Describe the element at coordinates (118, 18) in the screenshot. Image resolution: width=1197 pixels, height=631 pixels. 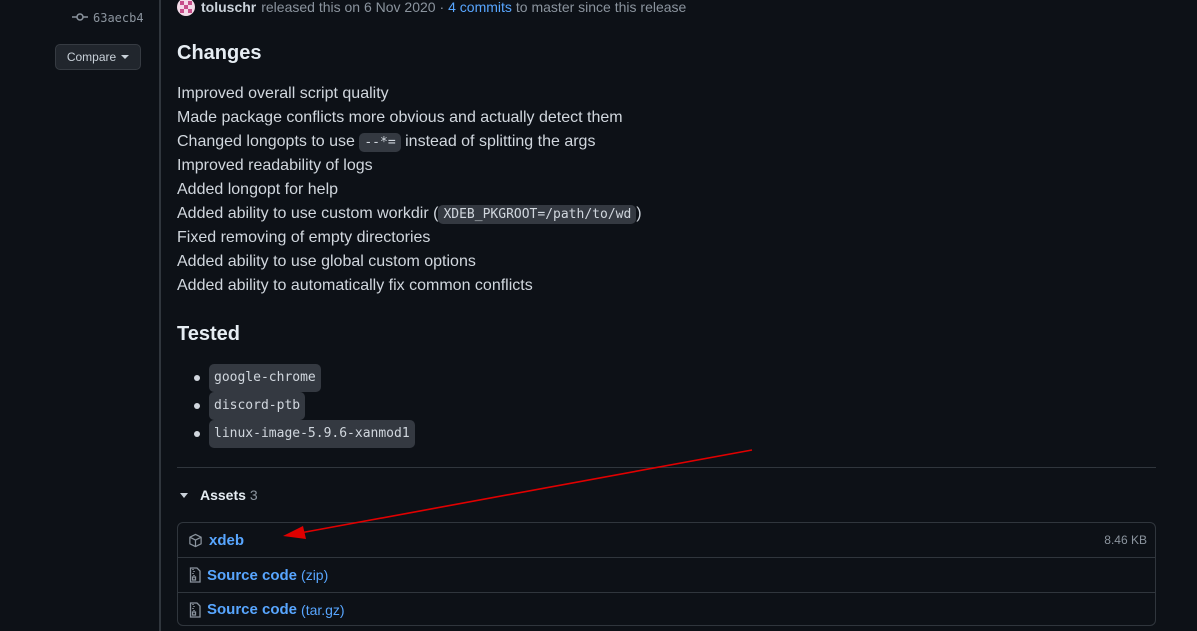
I see `commit-sha: 63aecb4` at that location.